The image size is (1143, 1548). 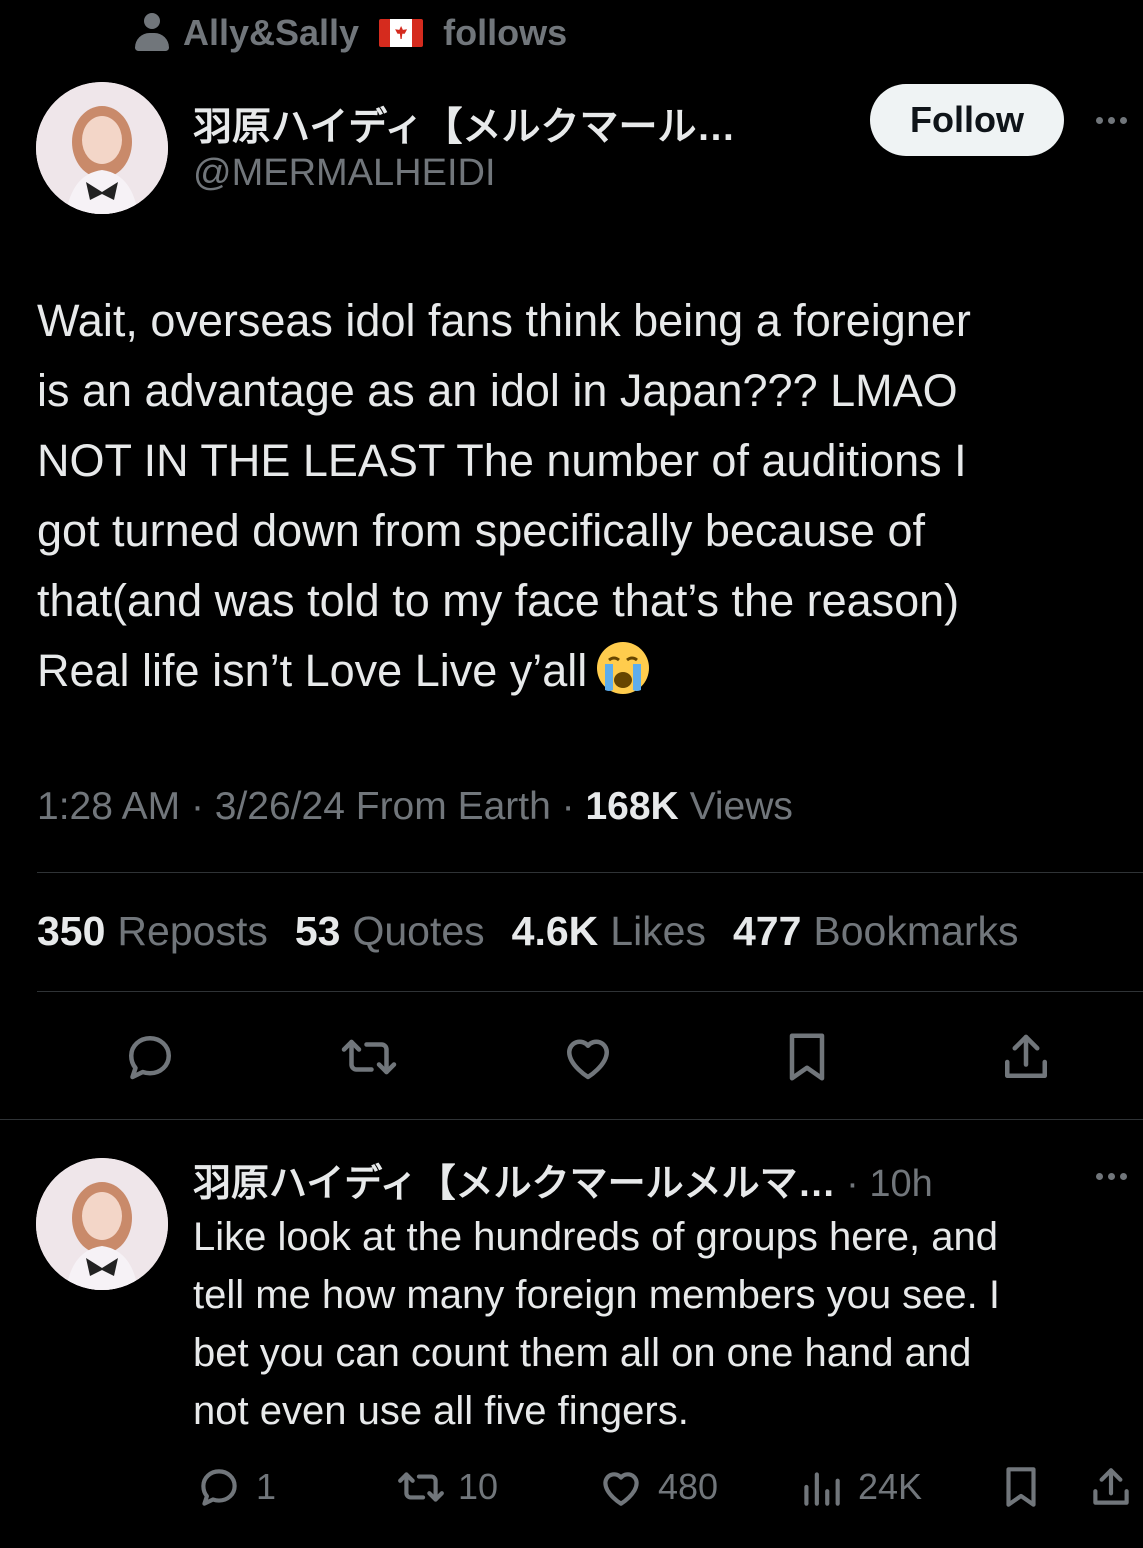 I want to click on more-options-icon, so click(x=1111, y=120).